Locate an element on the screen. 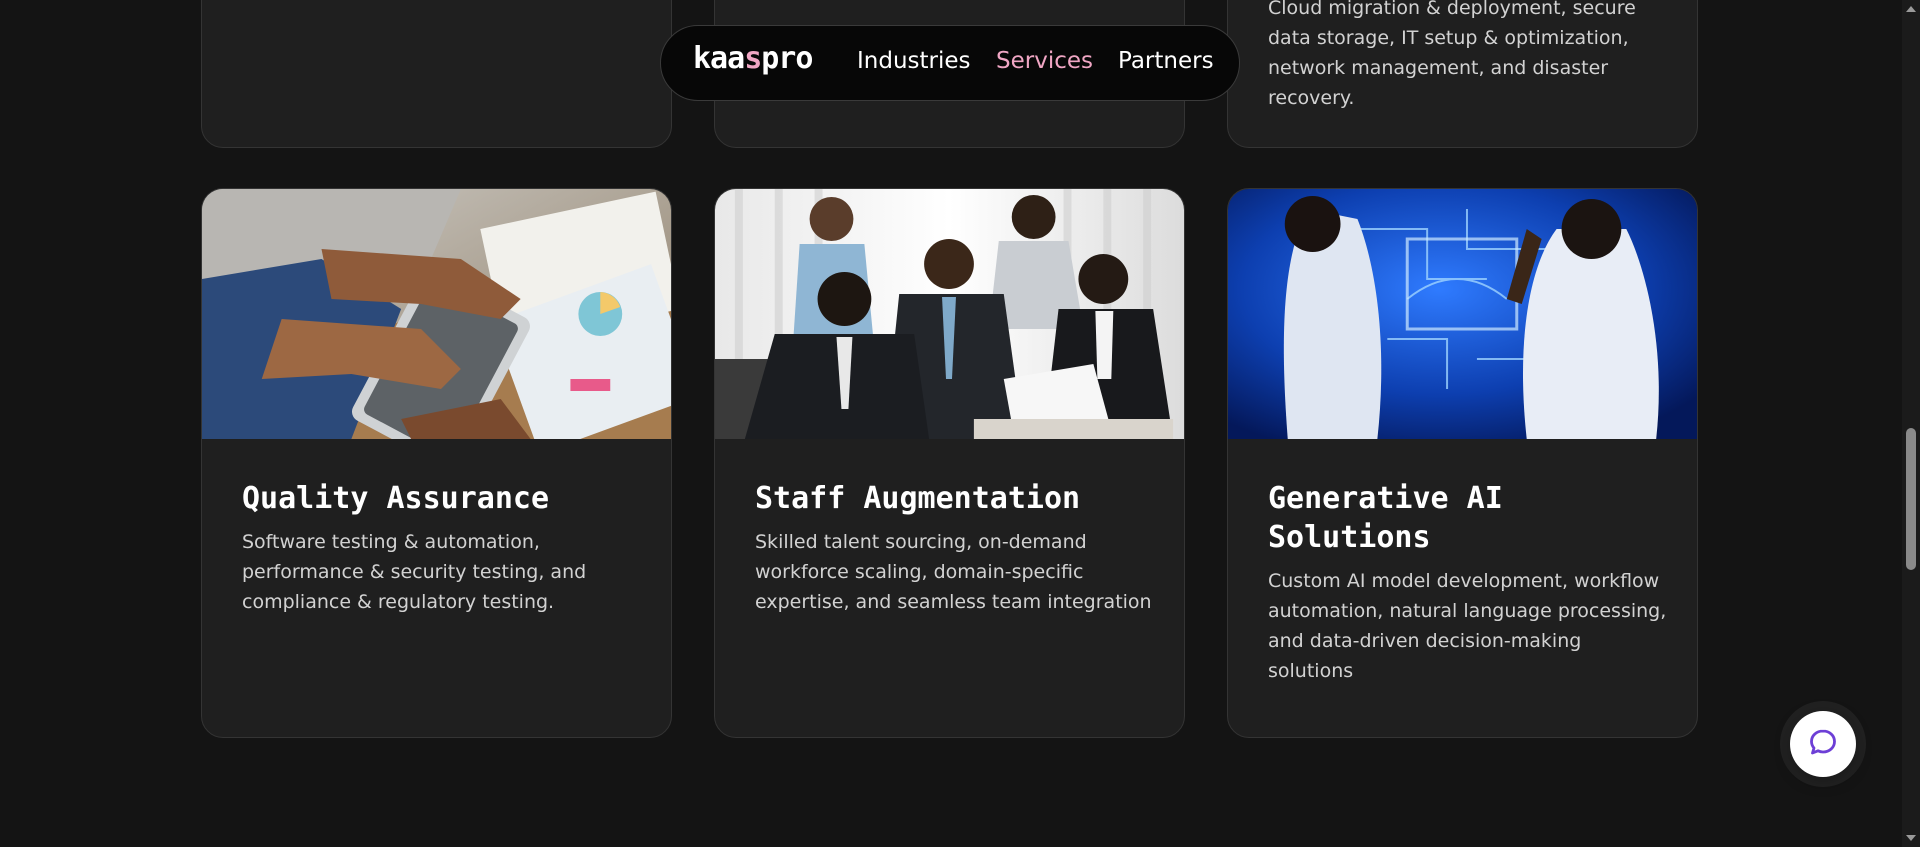  nav-link-partners: Partners is located at coordinates (1166, 61).